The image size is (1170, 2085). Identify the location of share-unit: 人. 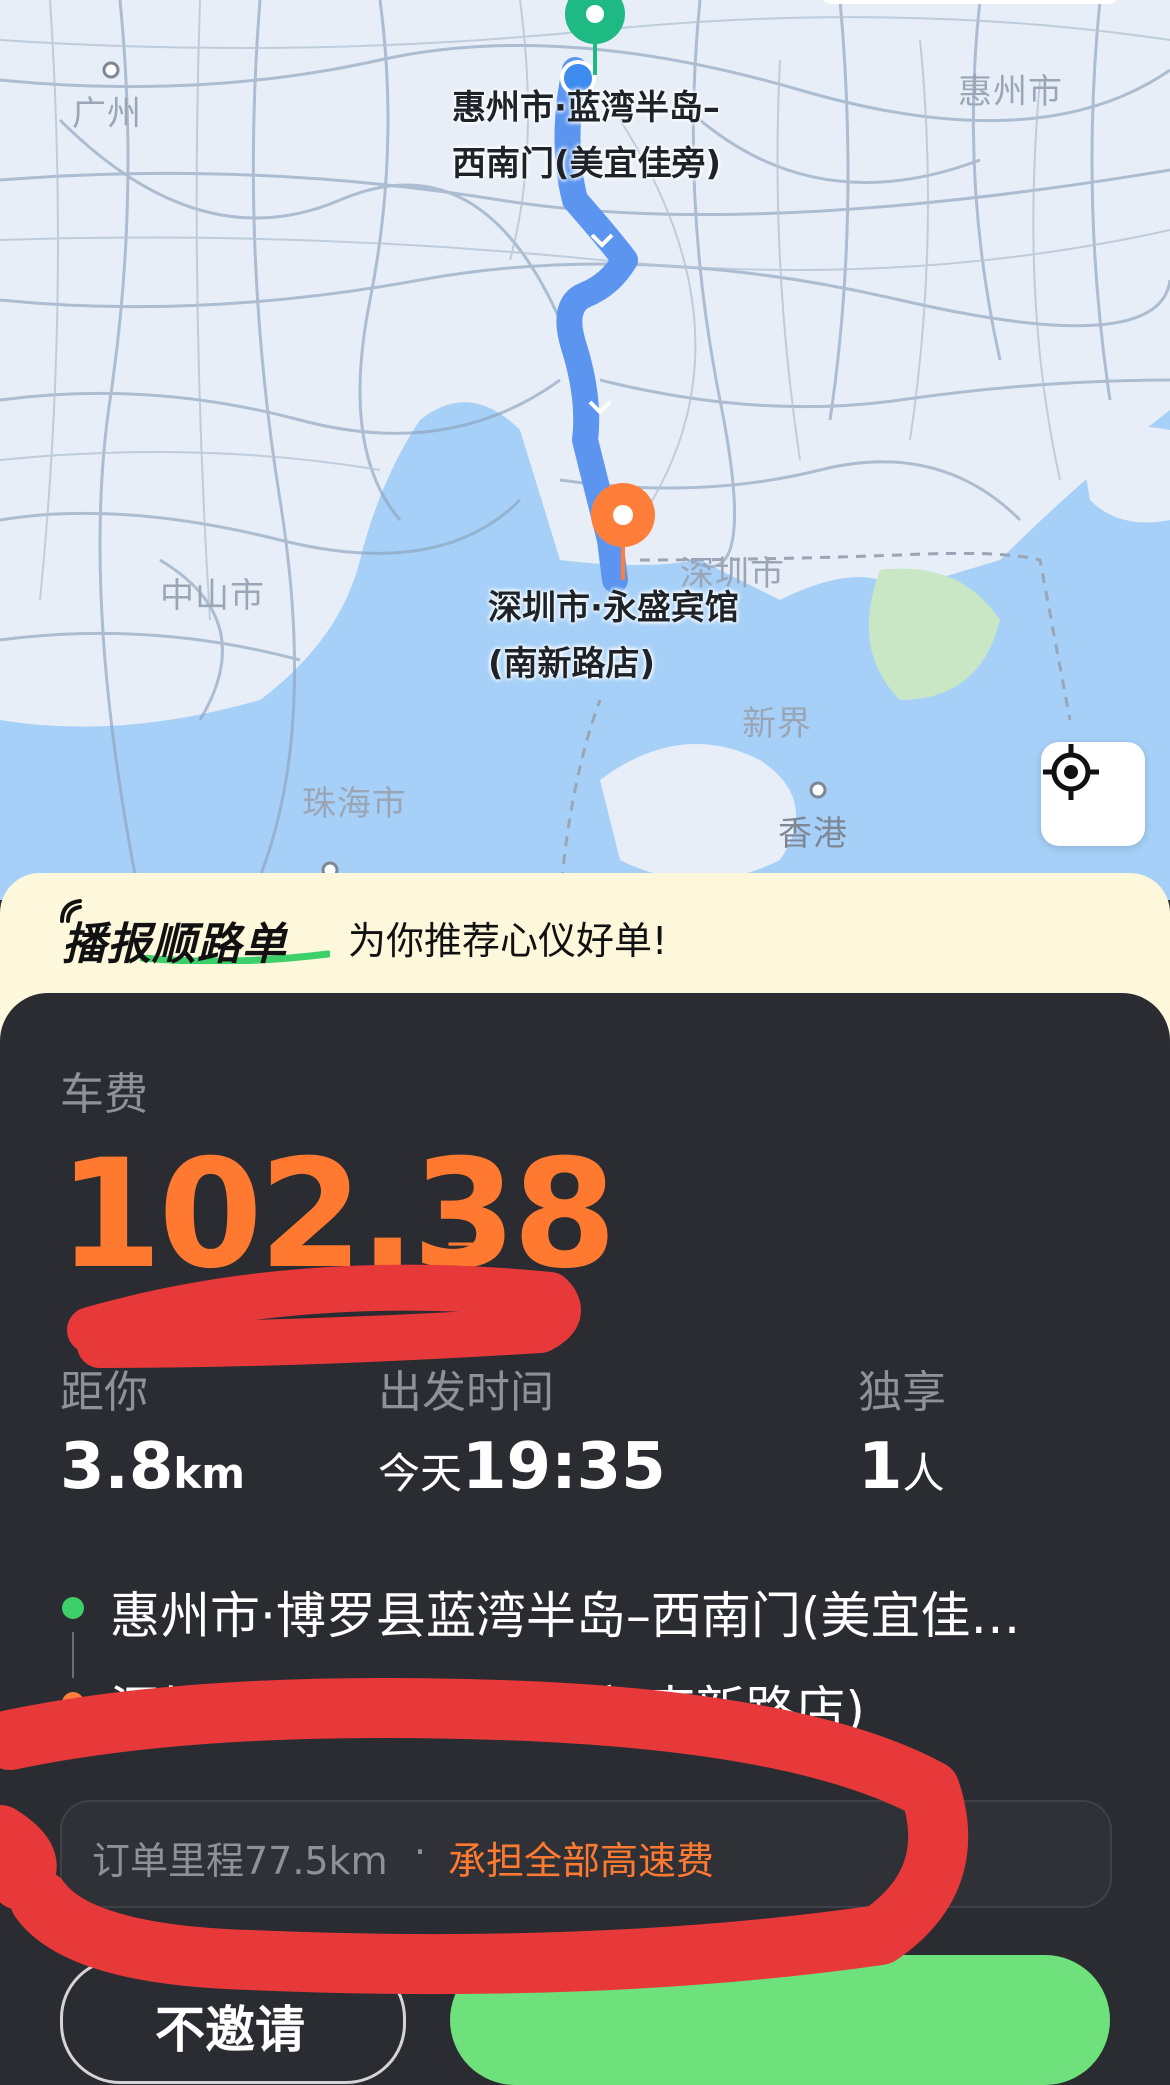
(923, 1473).